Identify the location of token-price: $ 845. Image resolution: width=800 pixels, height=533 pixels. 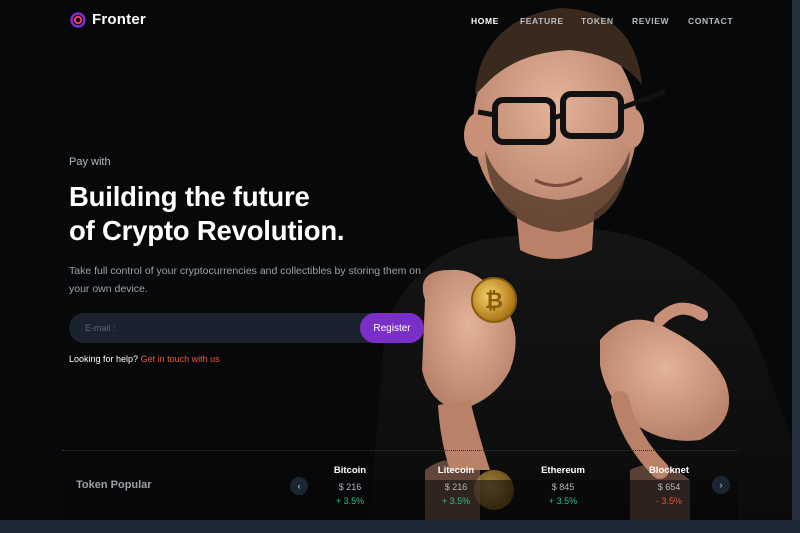
(563, 487).